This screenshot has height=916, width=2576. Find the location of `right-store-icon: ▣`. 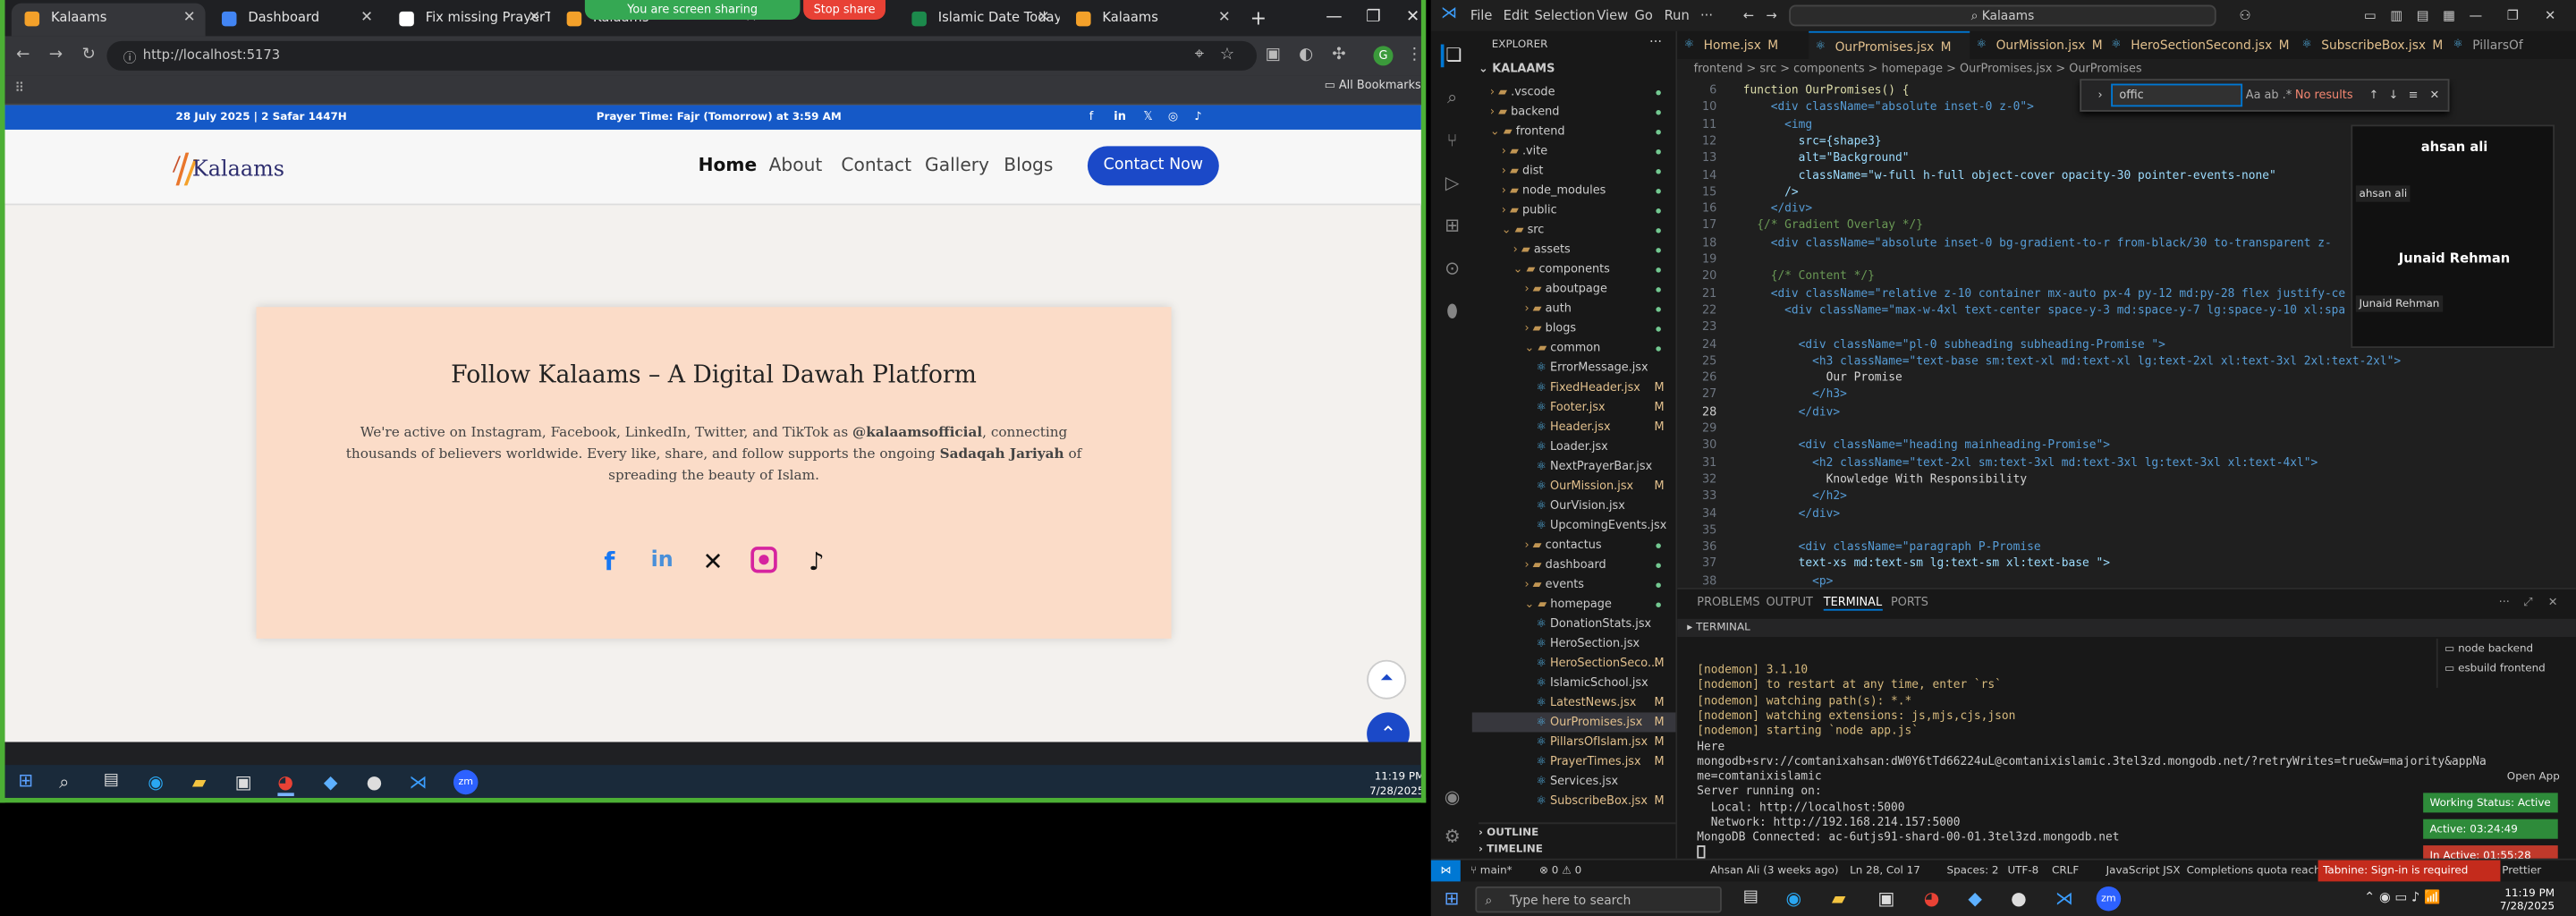

right-store-icon: ▣ is located at coordinates (1885, 899).